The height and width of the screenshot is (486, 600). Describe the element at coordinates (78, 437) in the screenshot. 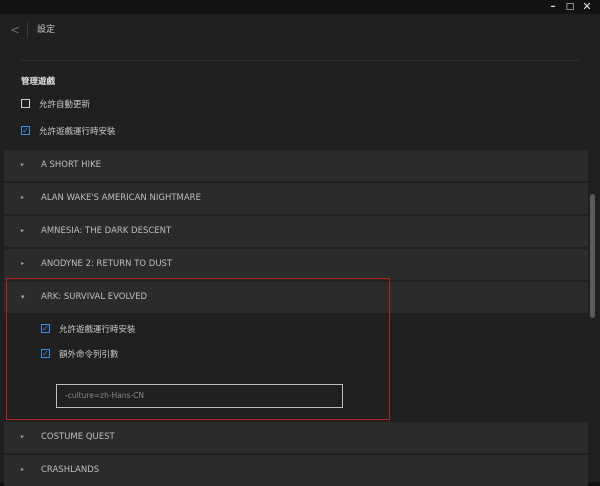

I see `game-name: COSTUME QUEST` at that location.